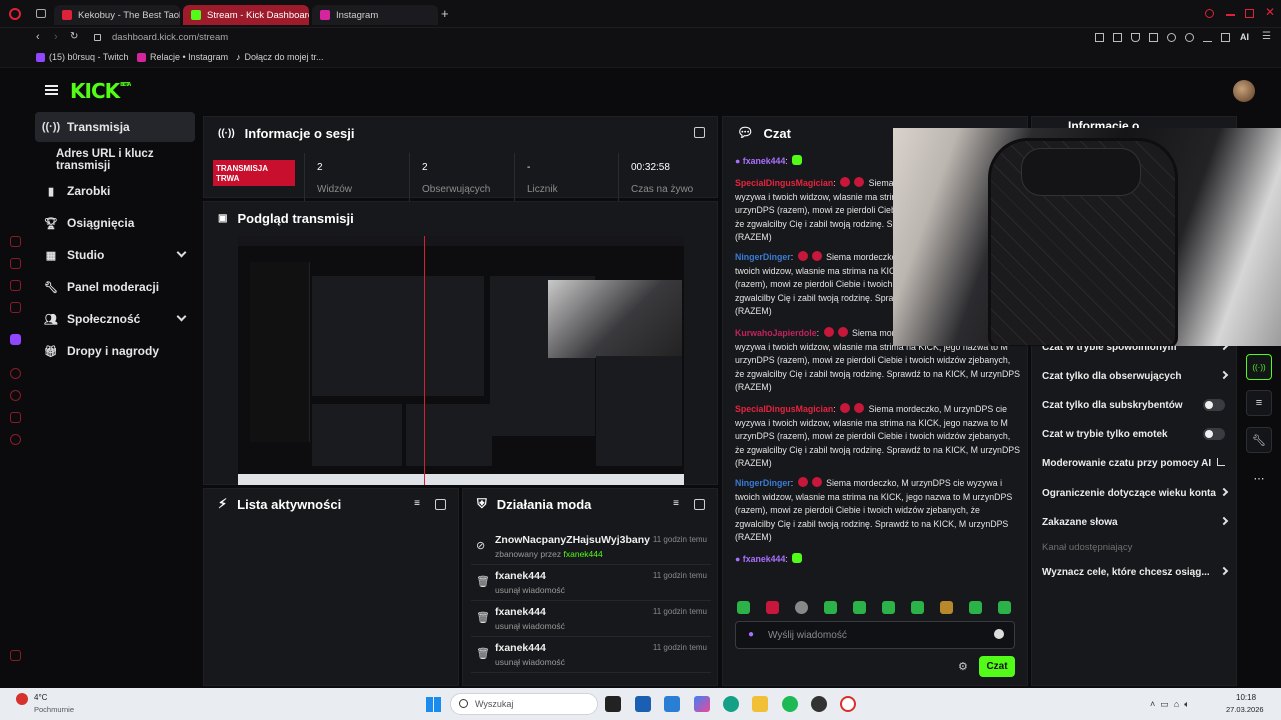  Describe the element at coordinates (1135, 376) in the screenshot. I see `setting-followers-only: Czat tylko dla obserwujących` at that location.